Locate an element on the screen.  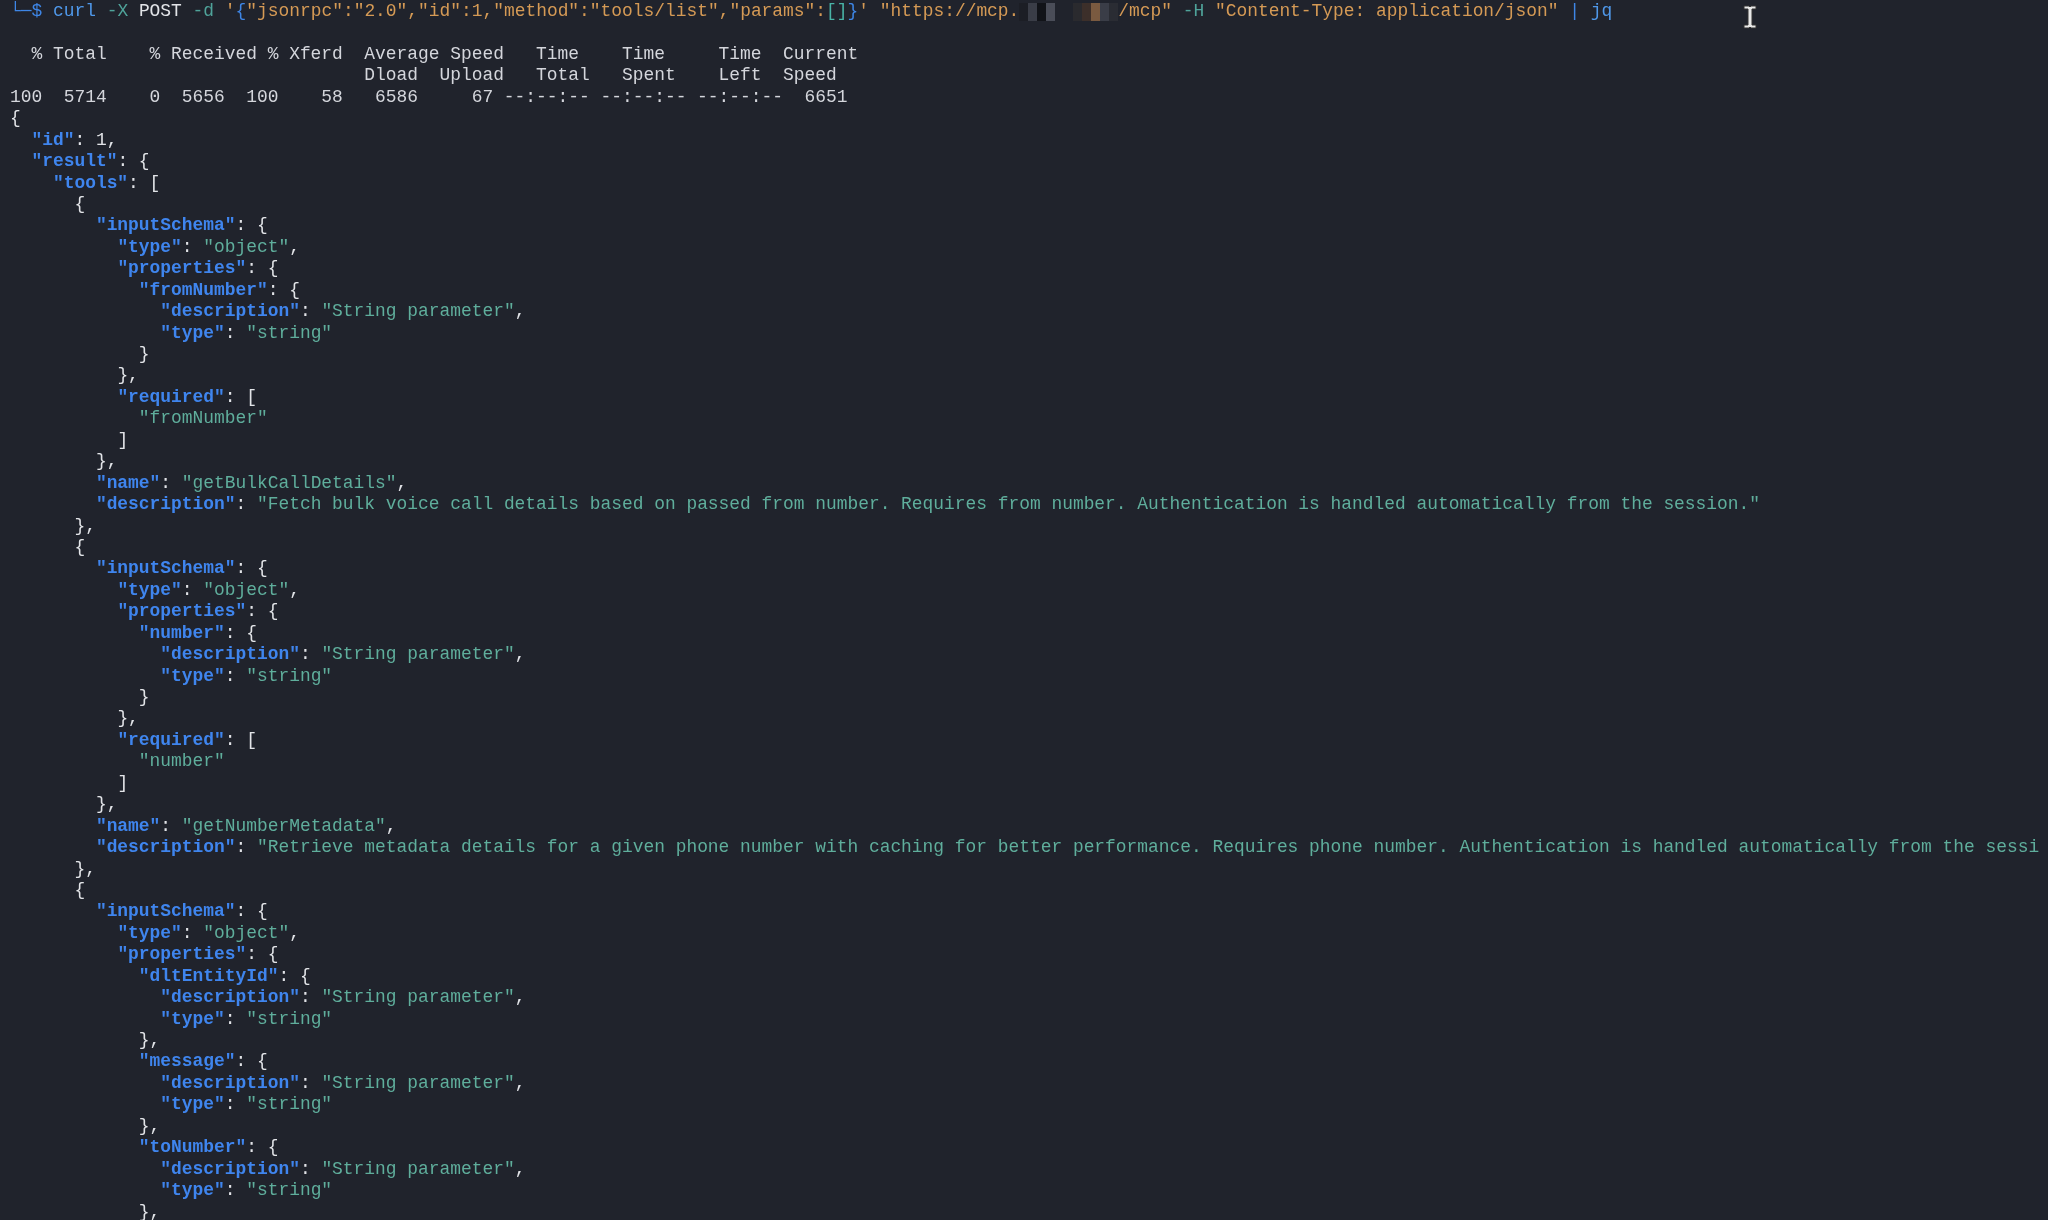
json-output-line: "name": "getNumberMetadata", is located at coordinates (246, 826).